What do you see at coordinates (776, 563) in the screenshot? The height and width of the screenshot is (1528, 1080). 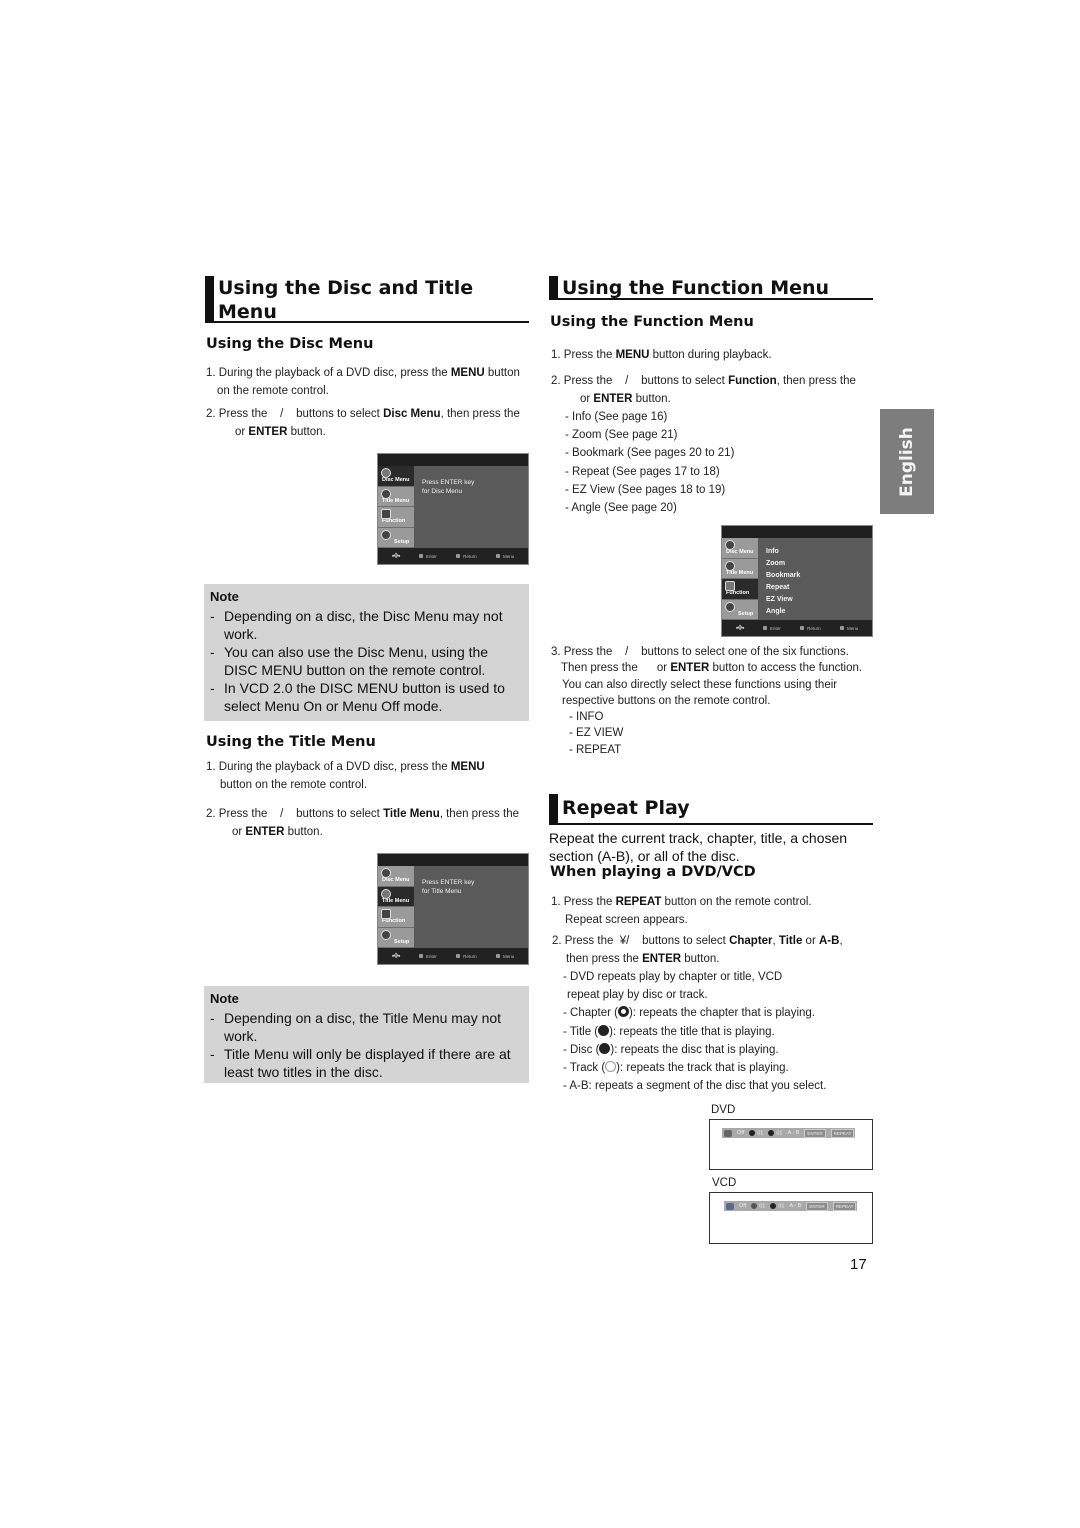 I see `osd-item-zoom: Zoom` at bounding box center [776, 563].